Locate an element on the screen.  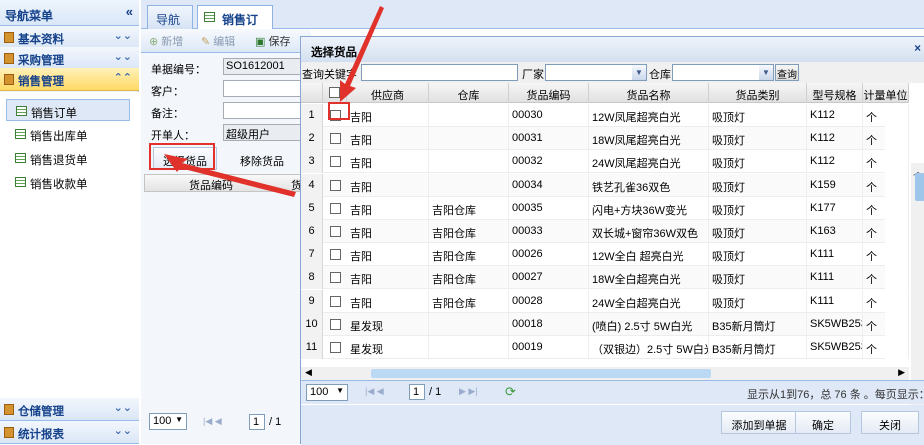
table-cell: 吉阳仓库 is located at coordinates (469, 278).